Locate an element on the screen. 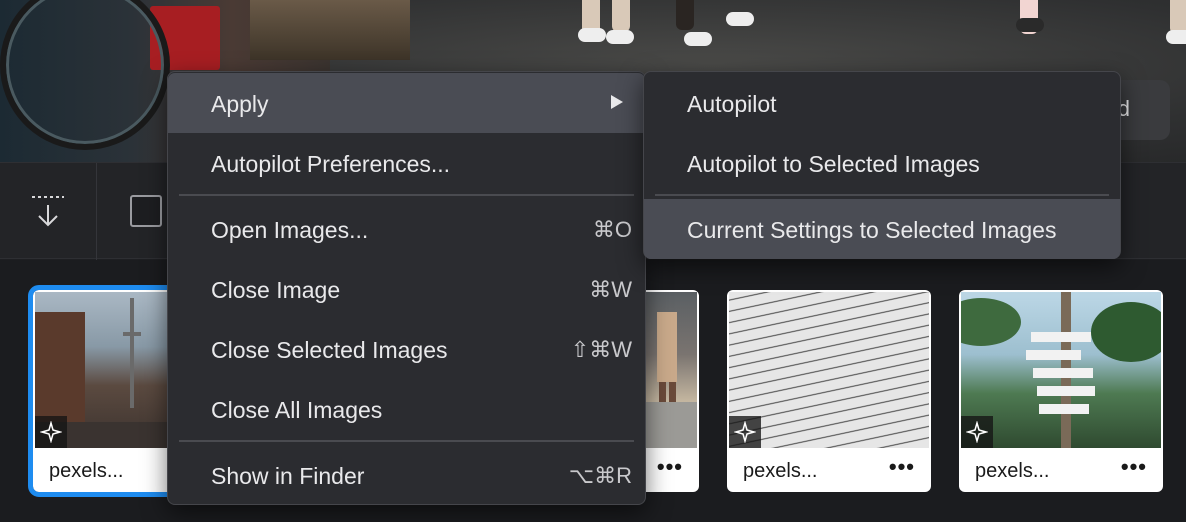  menu-item-close-selected-images: Close Selected Images ⇧⌘W is located at coordinates (406, 349).